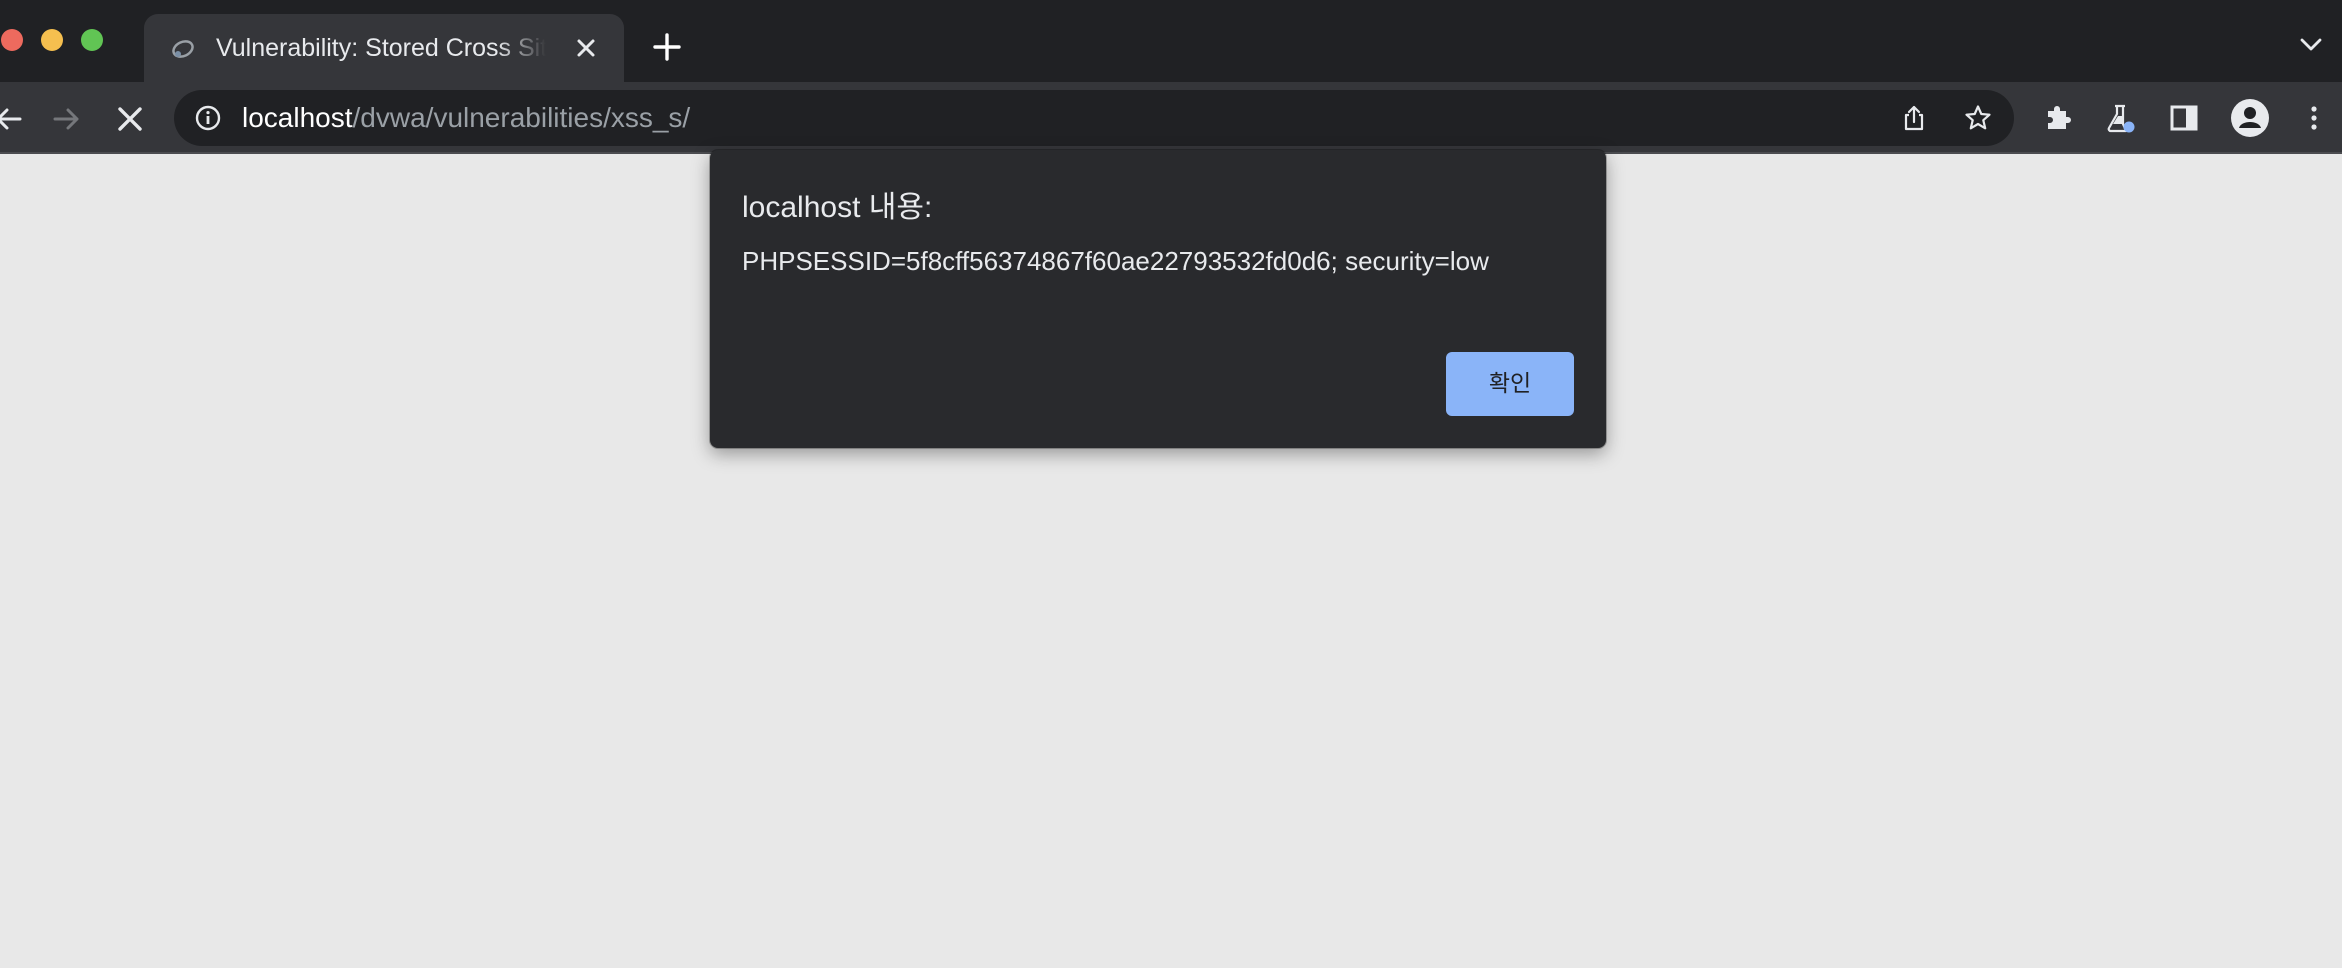  What do you see at coordinates (2184, 118) in the screenshot?
I see `side-panel-icon` at bounding box center [2184, 118].